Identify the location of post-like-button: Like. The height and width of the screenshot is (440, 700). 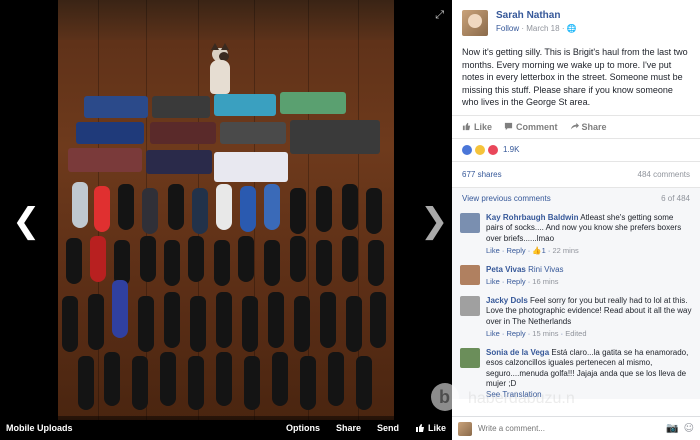
(477, 127).